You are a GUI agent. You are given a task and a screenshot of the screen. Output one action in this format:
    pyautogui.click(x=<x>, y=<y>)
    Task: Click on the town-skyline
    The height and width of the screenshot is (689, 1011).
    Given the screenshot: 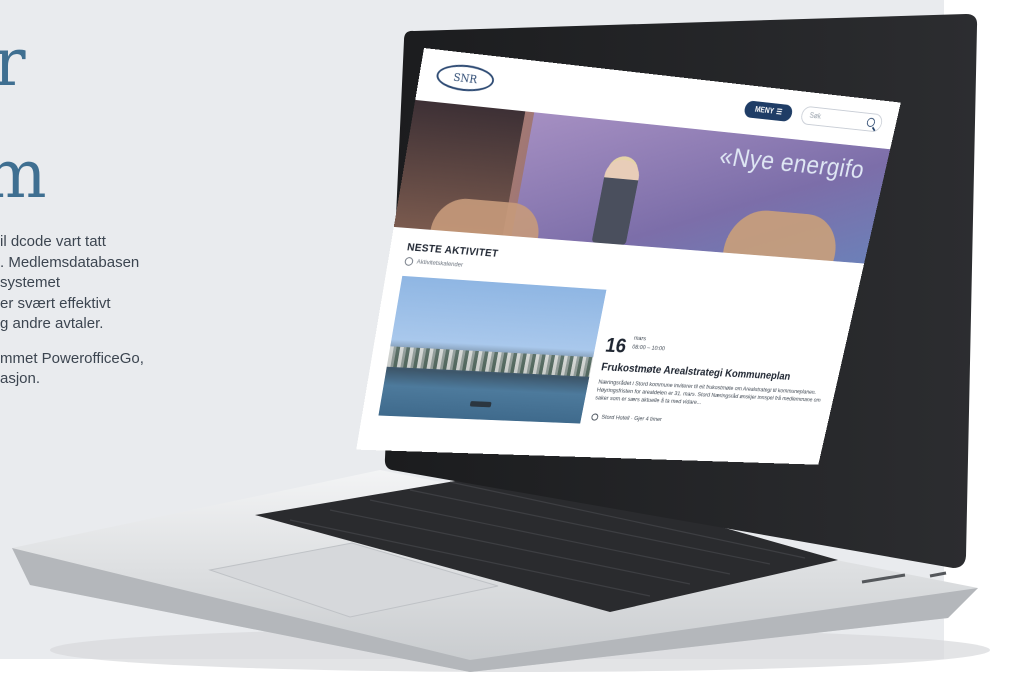 What is the action you would take?
    pyautogui.click(x=490, y=361)
    